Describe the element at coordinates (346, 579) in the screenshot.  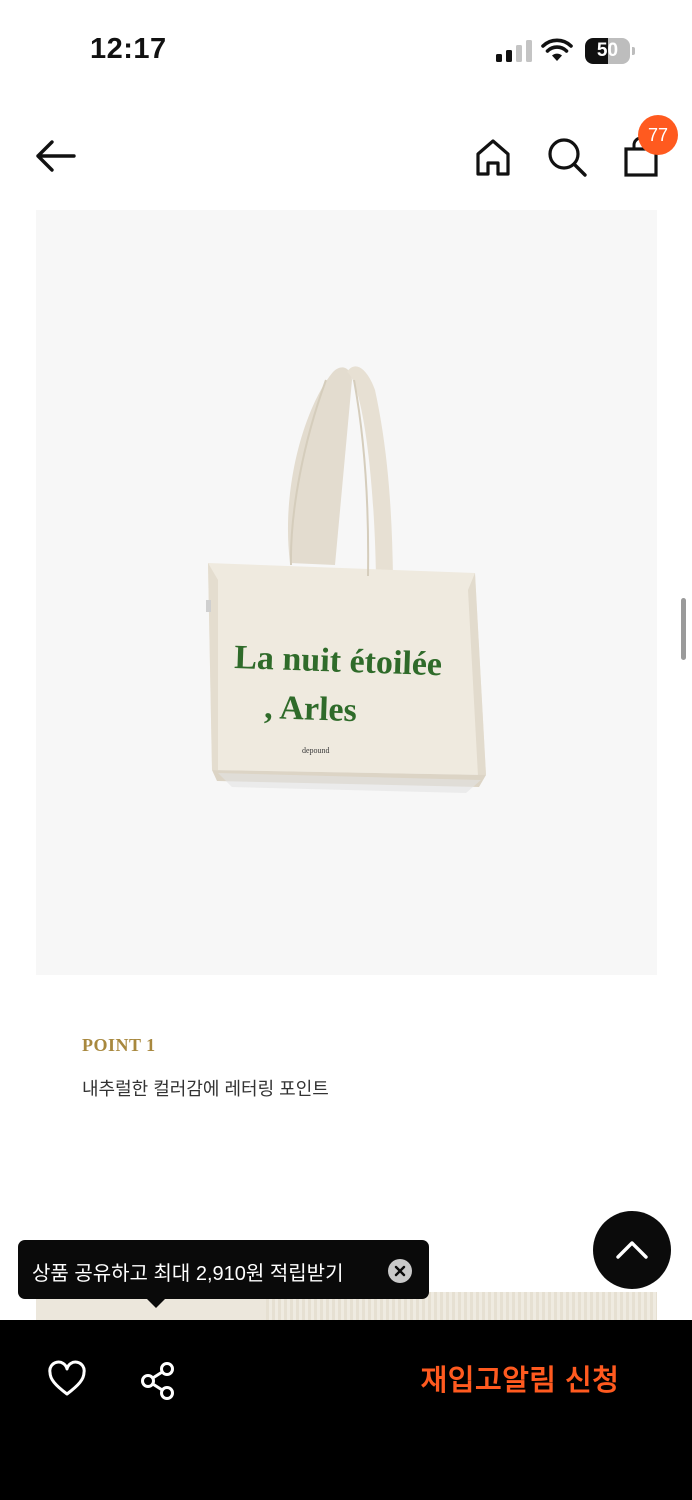
I see `tote-bag-illustration: La nuit étoilée , Arles depound` at that location.